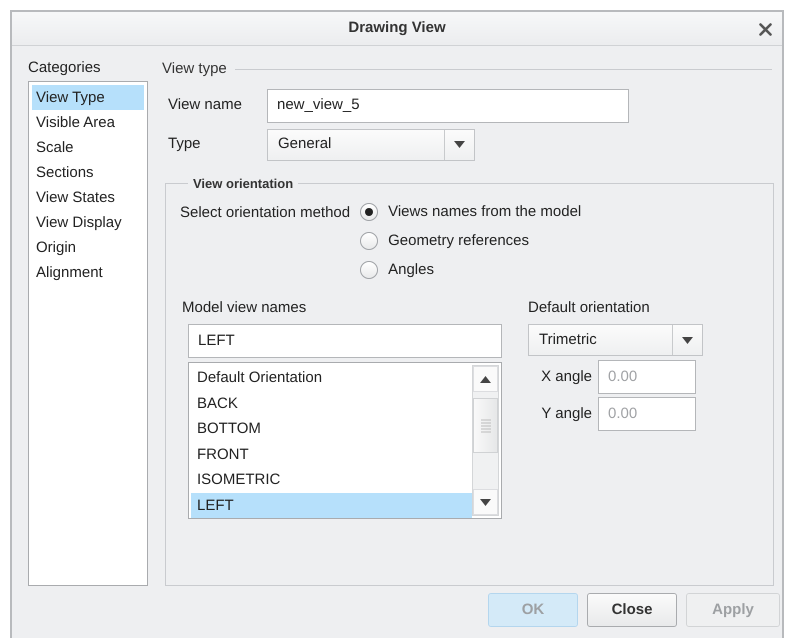 This screenshot has height=638, width=794. I want to click on category-item: View Type, so click(88, 97).